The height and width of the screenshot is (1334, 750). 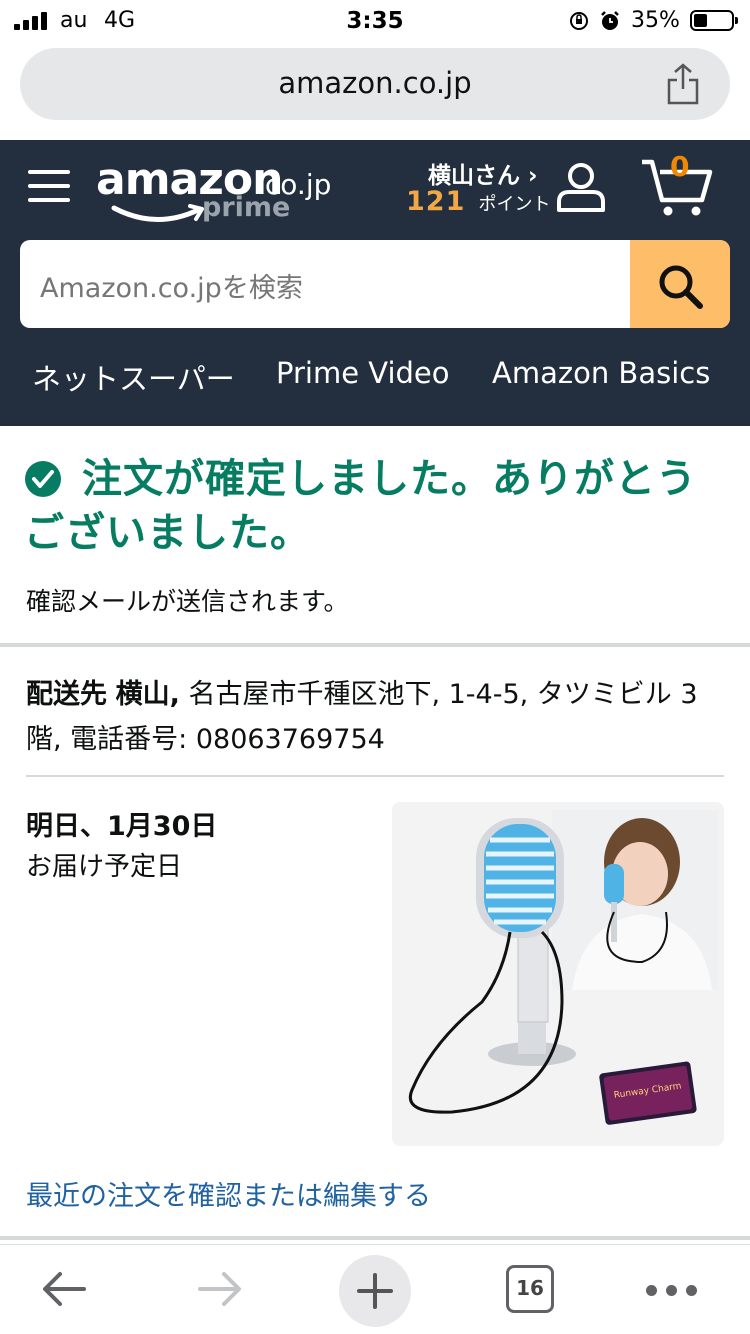 I want to click on search-button, so click(x=680, y=284).